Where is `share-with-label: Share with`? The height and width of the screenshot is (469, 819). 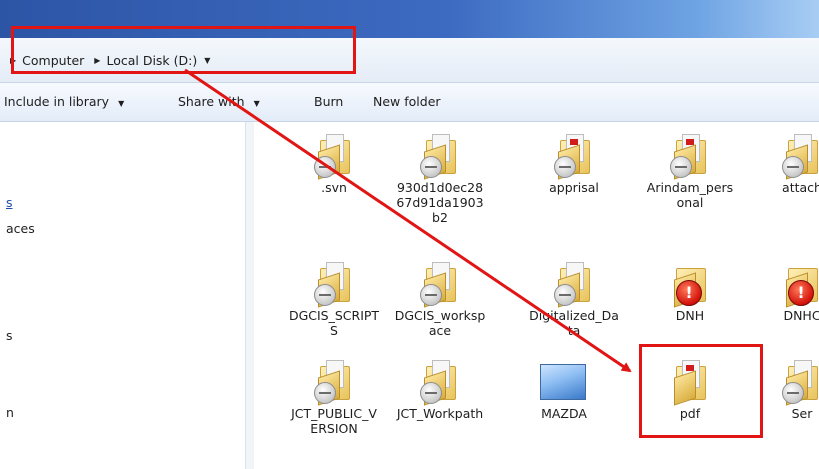
share-with-label: Share with is located at coordinates (211, 101).